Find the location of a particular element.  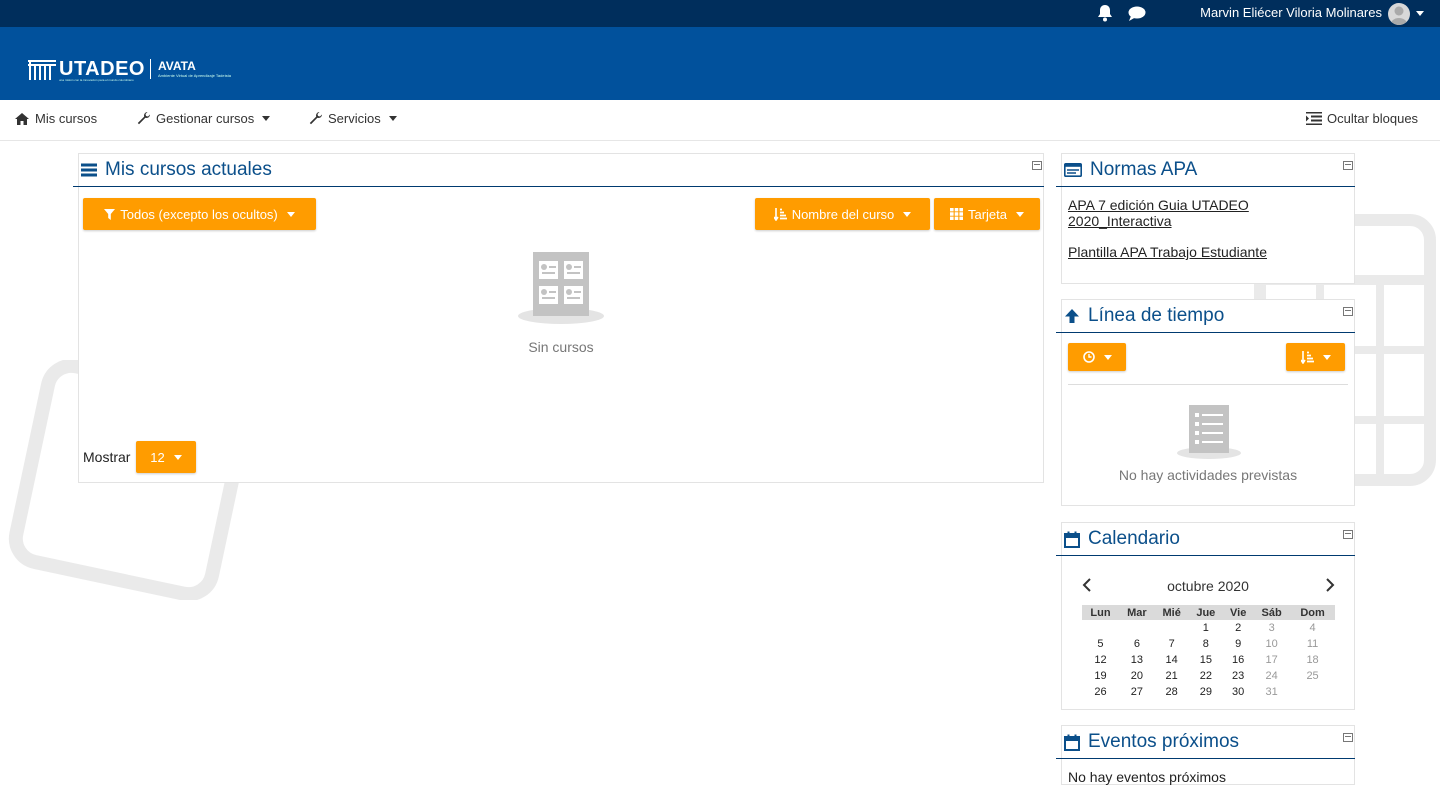

calendar-day: 26 is located at coordinates (1100, 692).